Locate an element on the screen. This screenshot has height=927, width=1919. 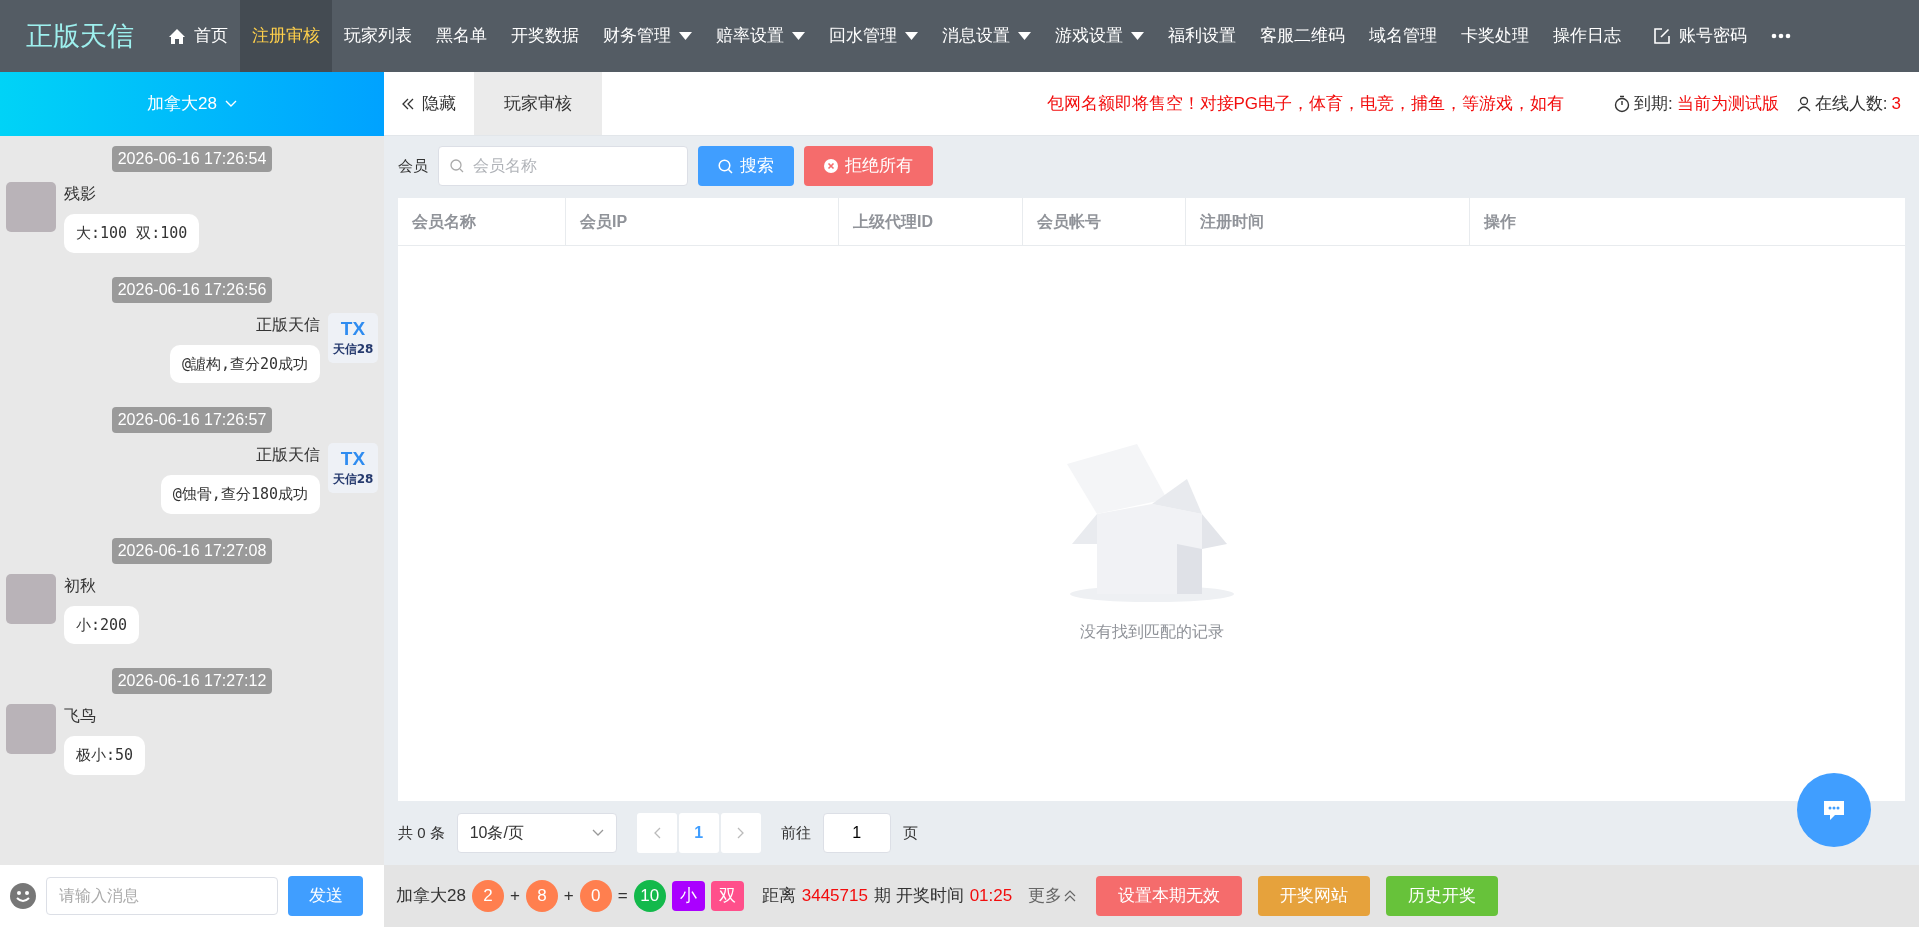
result-tag: 双 is located at coordinates (727, 896).